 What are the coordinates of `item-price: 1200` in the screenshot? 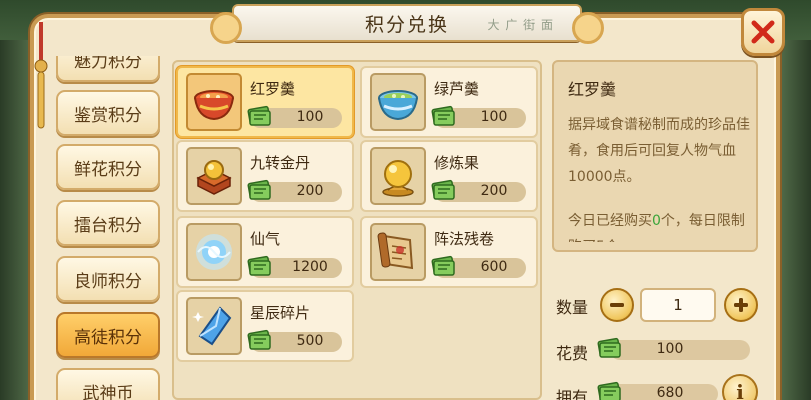 It's located at (310, 267).